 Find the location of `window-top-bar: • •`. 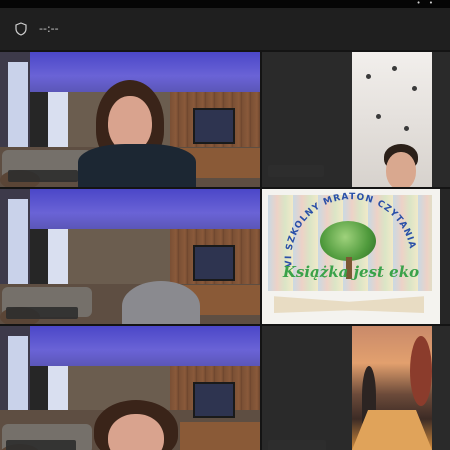

window-top-bar: • • is located at coordinates (225, 4).